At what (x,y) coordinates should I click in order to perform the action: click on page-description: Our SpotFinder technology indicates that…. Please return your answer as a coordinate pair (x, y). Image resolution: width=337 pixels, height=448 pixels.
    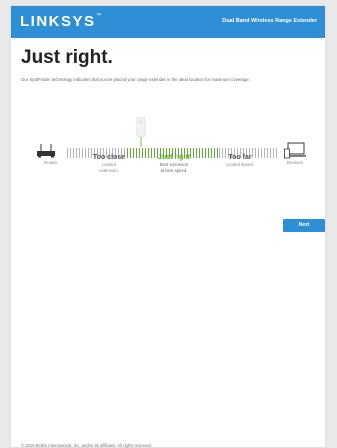
    Looking at the image, I should click on (135, 79).